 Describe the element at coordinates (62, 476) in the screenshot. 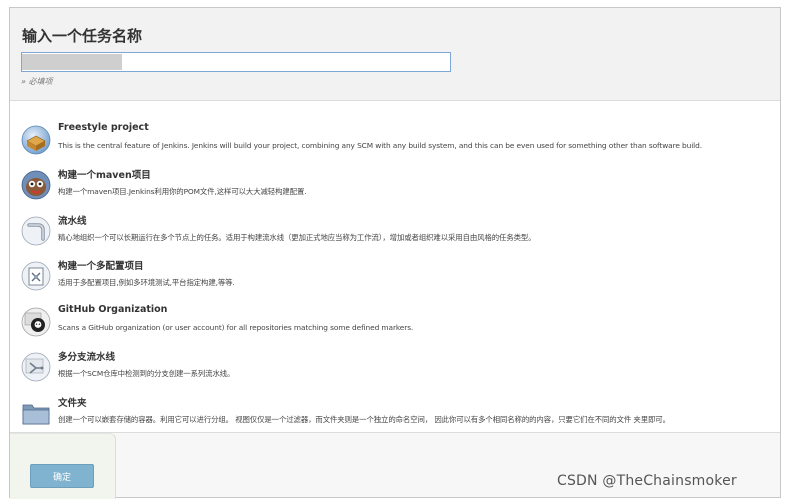

I see `ok-button: 确定` at that location.